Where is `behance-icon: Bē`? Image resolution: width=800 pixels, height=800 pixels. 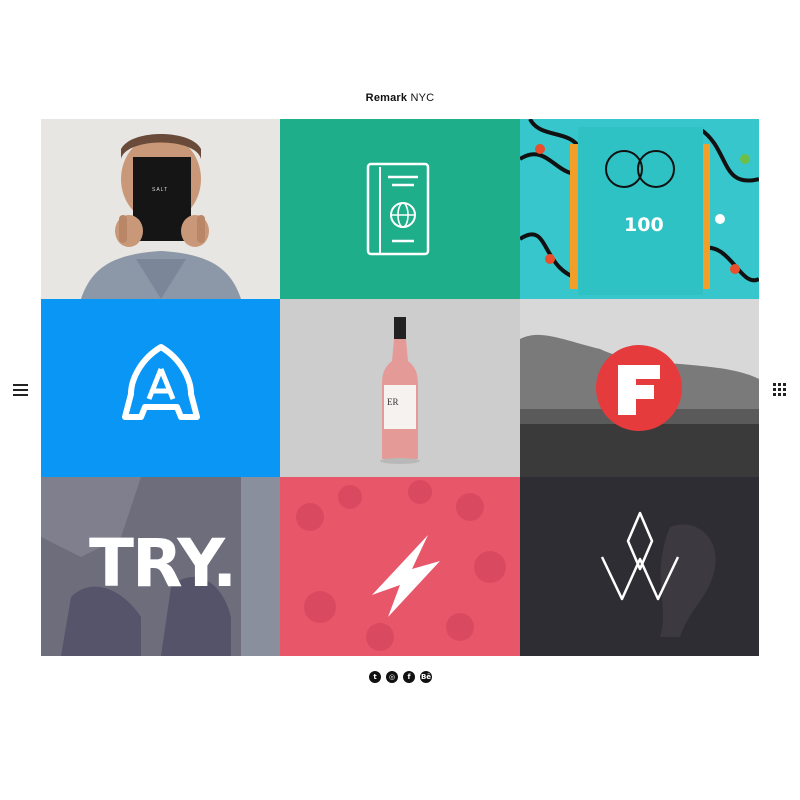 behance-icon: Bē is located at coordinates (426, 677).